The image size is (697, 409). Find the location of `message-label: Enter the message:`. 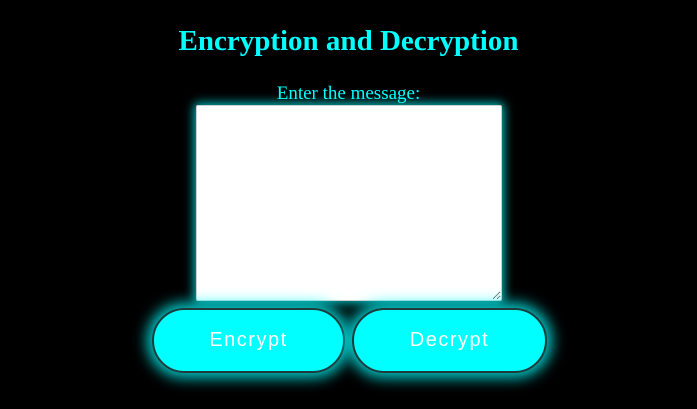

message-label: Enter the message: is located at coordinates (348, 93).